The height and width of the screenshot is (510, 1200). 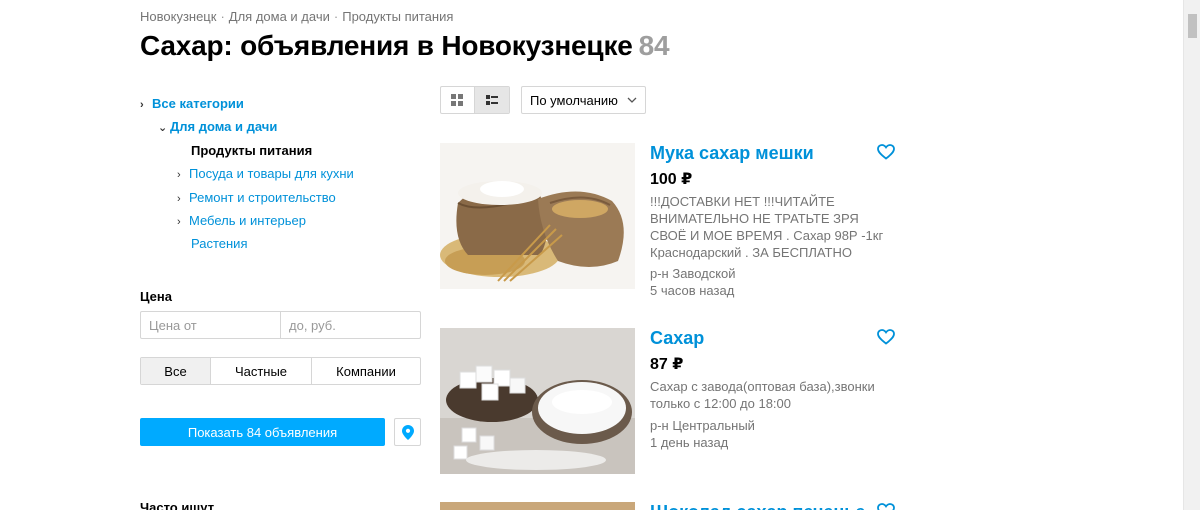 I want to click on listing-photo-flour-sacks, so click(x=537, y=216).